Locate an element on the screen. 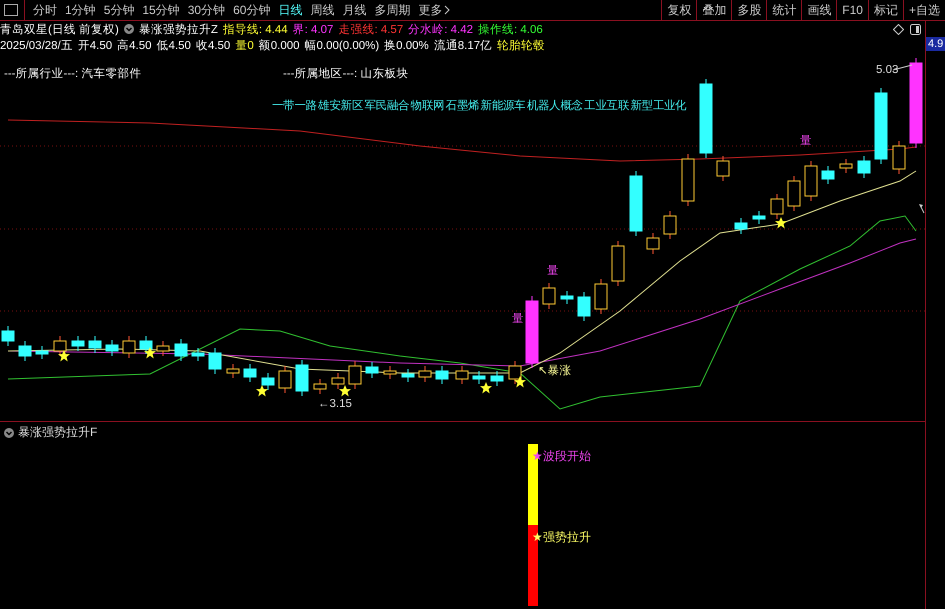 The height and width of the screenshot is (609, 945). toolbar-button: 多股 is located at coordinates (748, 10).